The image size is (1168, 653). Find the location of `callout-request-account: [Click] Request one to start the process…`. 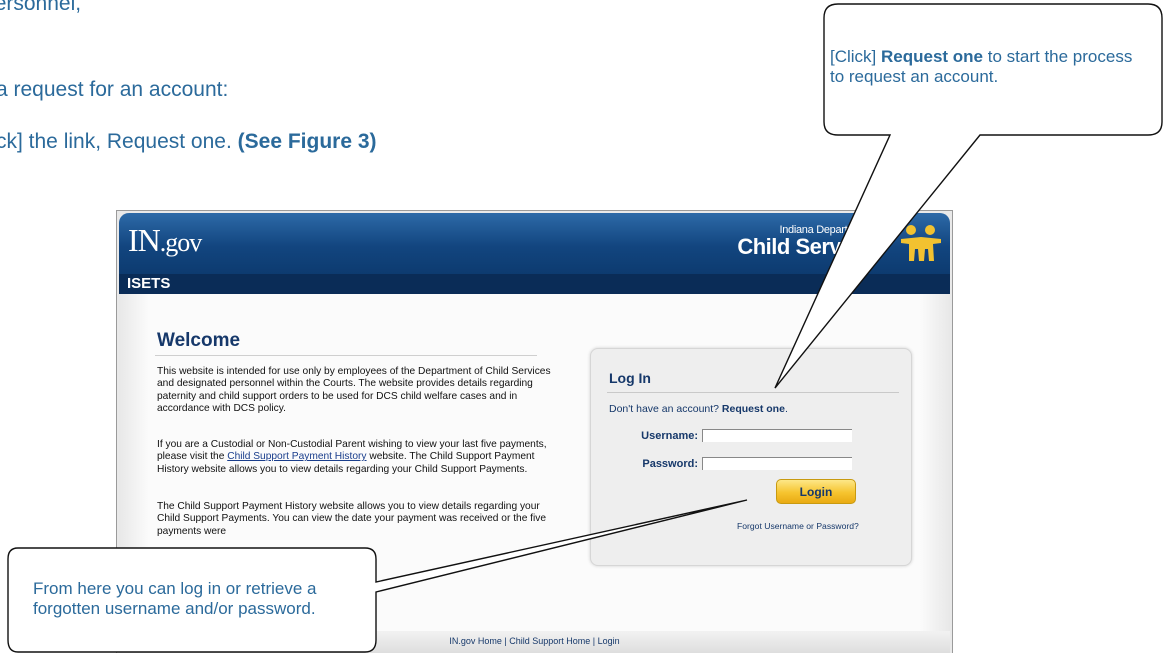

callout-request-account: [Click] Request one to start the process… is located at coordinates (990, 67).